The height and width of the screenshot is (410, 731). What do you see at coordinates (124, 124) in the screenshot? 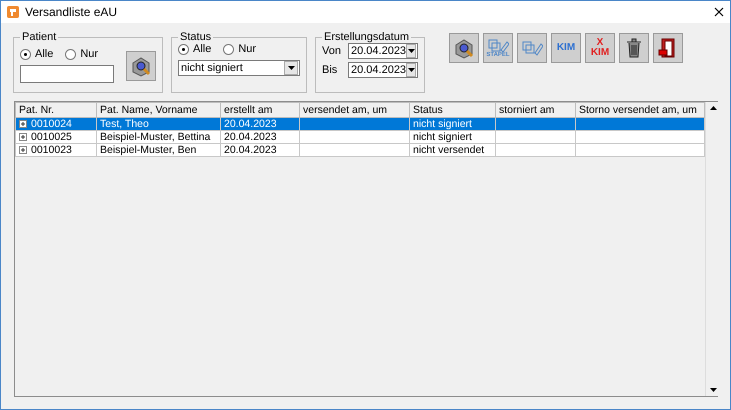
I see `table-cell: Test, Theo` at bounding box center [124, 124].